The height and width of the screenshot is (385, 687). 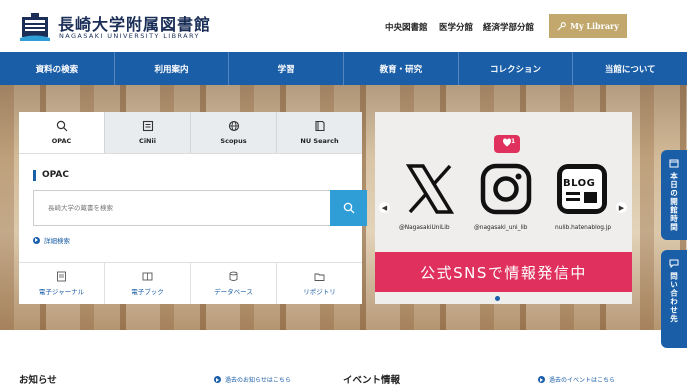 I want to click on contact-label: 問い合わせ先, so click(x=674, y=297).